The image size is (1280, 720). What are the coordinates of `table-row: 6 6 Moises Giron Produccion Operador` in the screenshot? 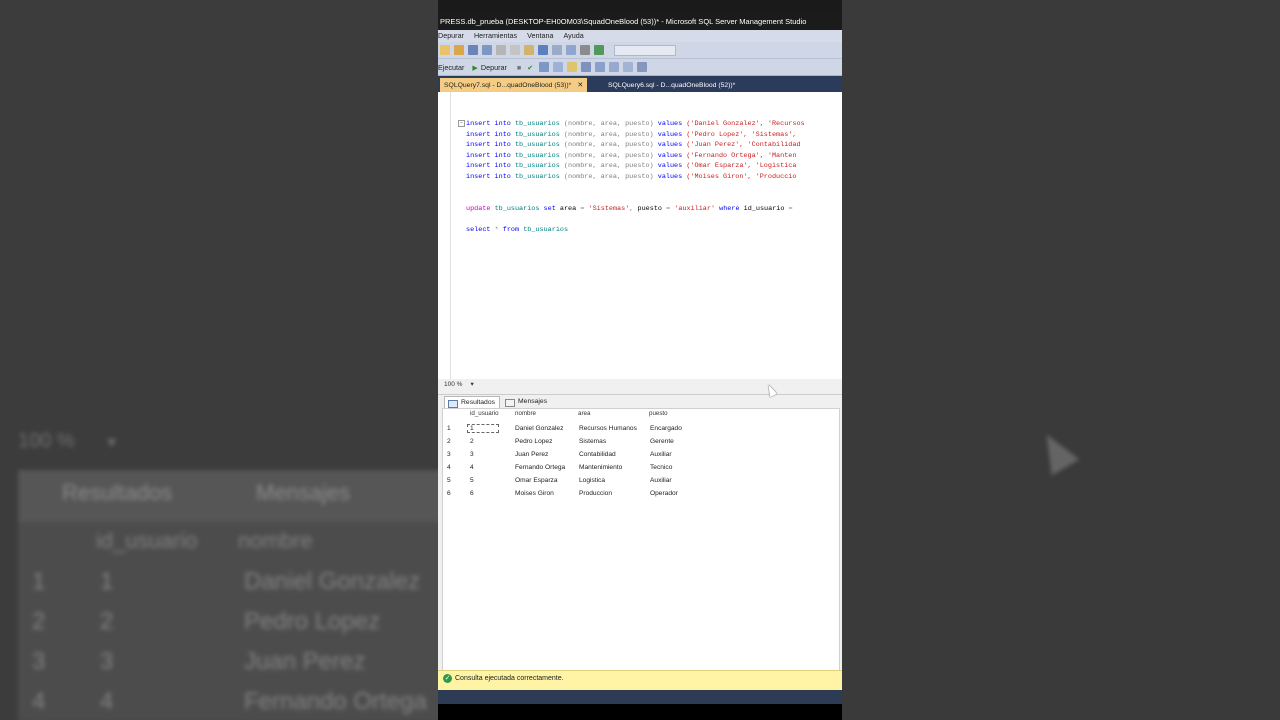 It's located at (641, 494).